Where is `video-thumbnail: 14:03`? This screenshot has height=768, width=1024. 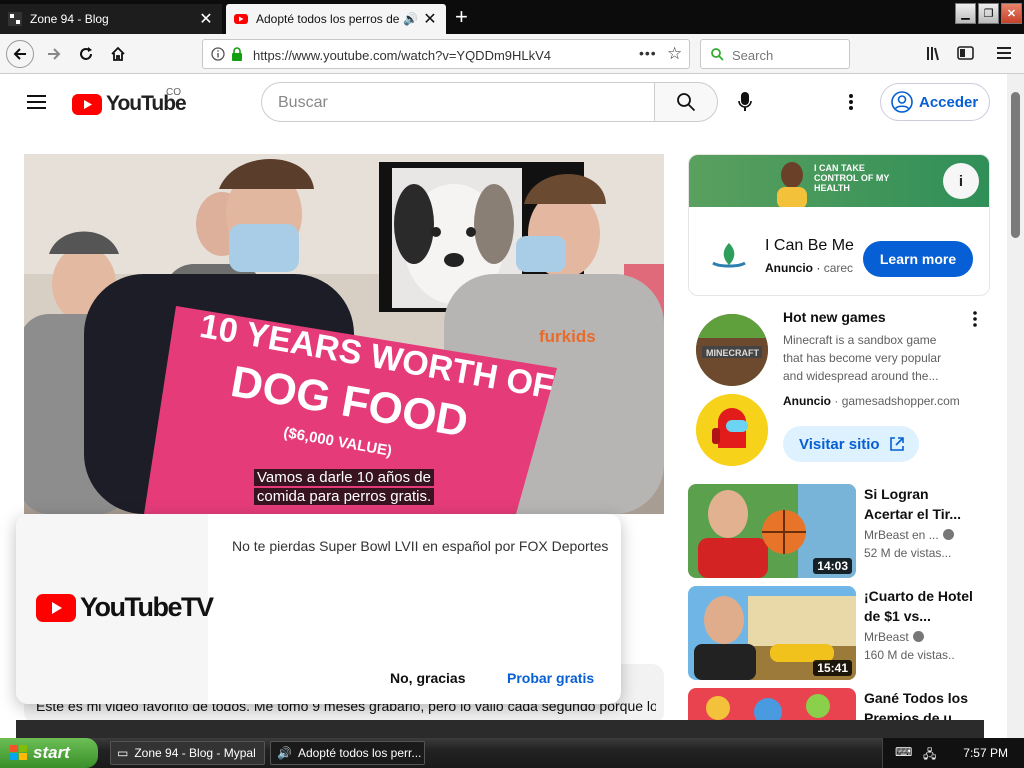
video-thumbnail: 14:03 is located at coordinates (772, 531).